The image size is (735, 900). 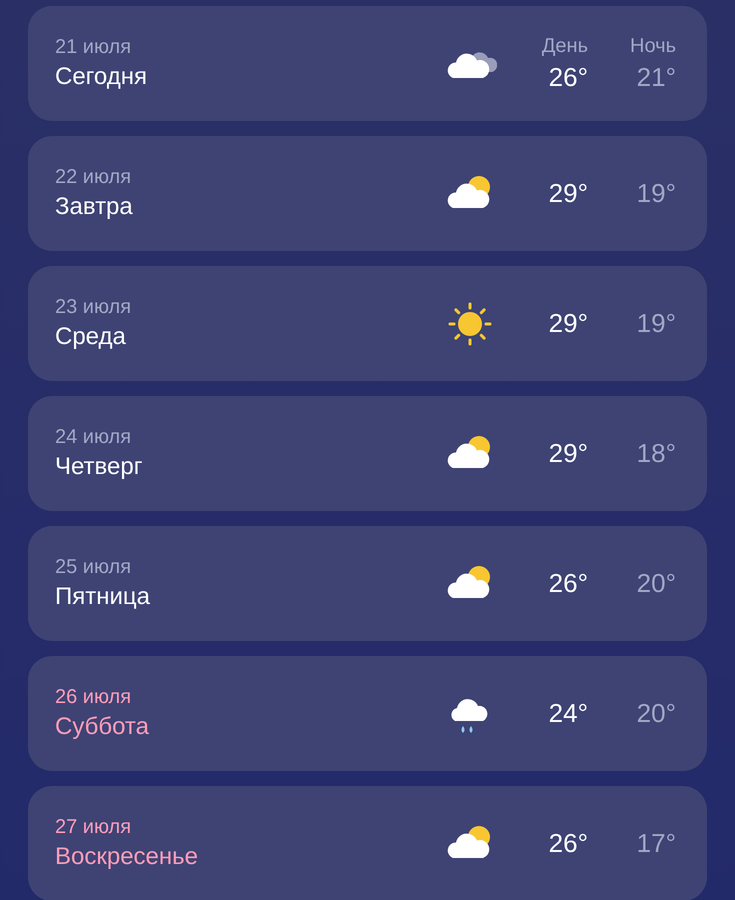 I want to click on day-card: 21 июля Сегодня День 26° Ночь 21°, so click(x=367, y=63).